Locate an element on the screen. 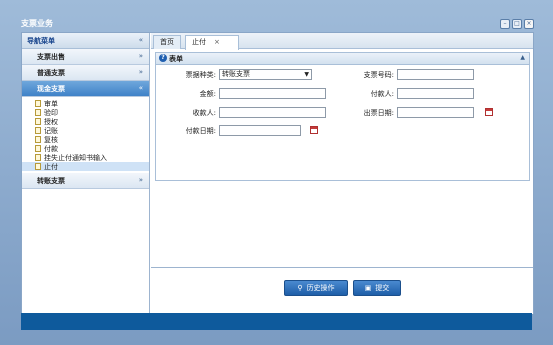 Image resolution: width=553 pixels, height=345 pixels. pay-date-input is located at coordinates (260, 130).